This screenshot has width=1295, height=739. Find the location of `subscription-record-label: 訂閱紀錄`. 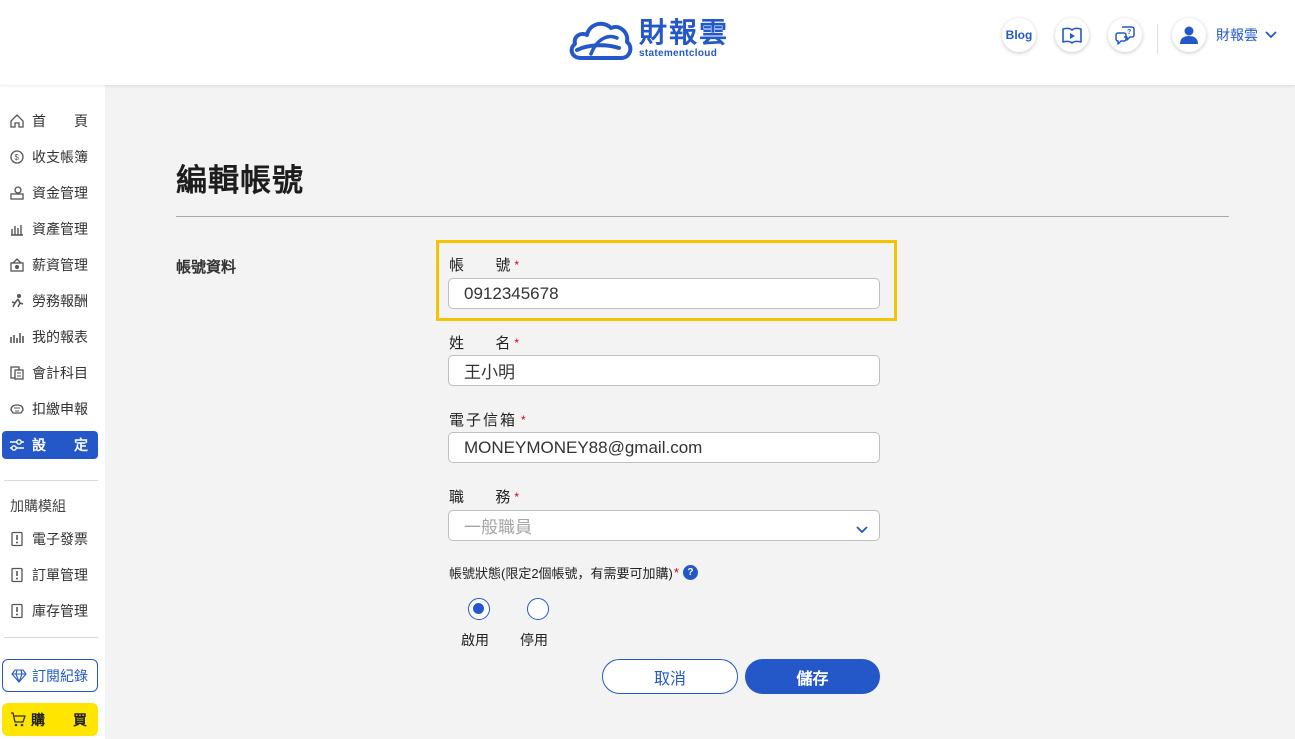

subscription-record-label: 訂閱紀錄 is located at coordinates (60, 675).